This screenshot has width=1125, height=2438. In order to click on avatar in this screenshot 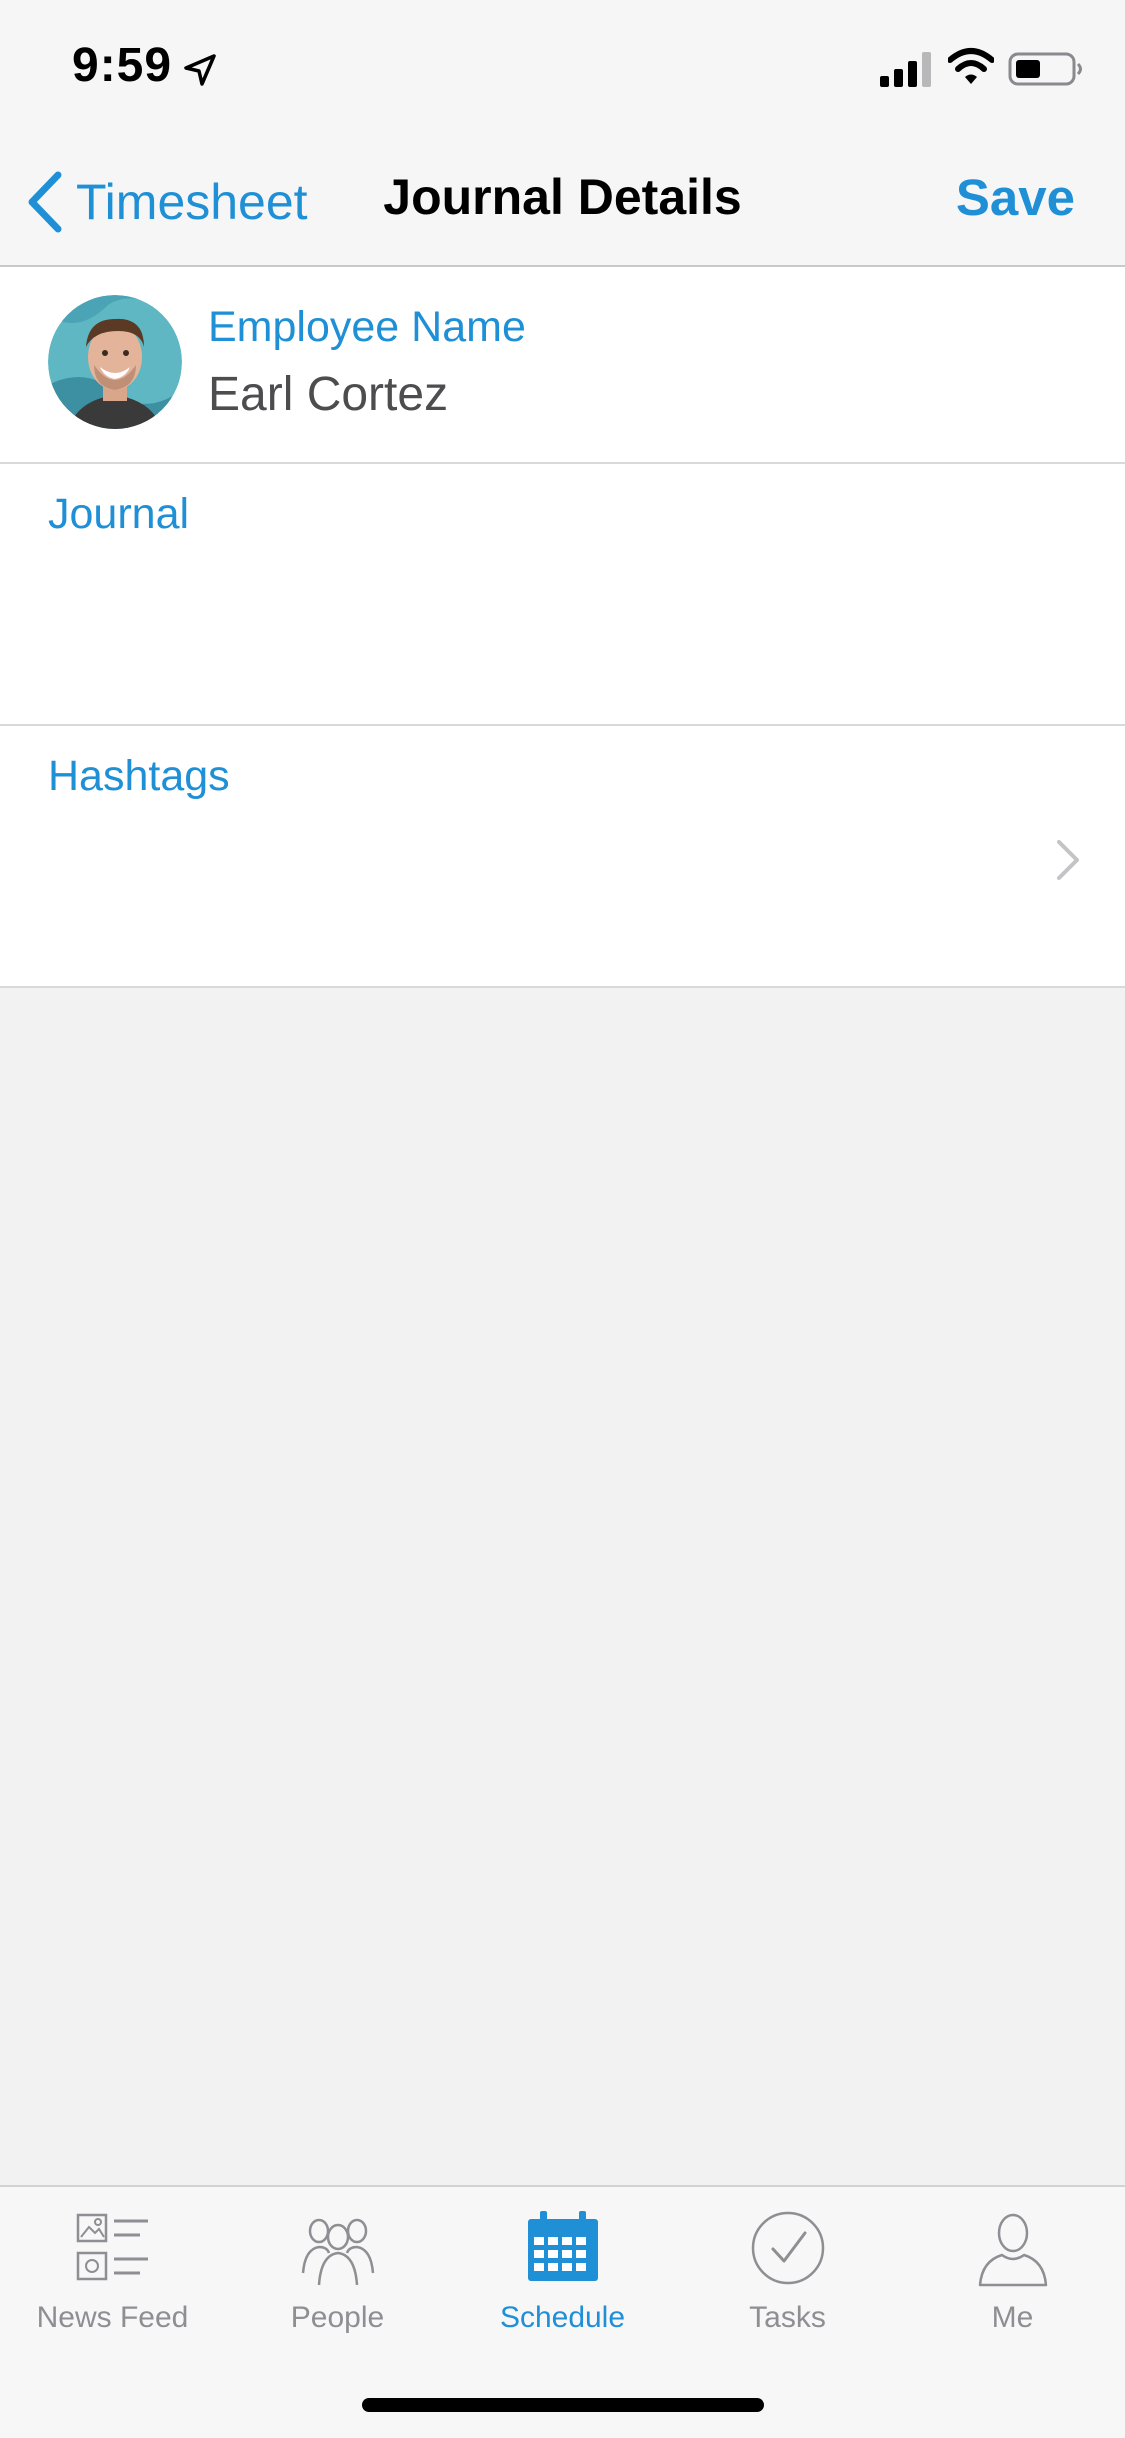, I will do `click(115, 362)`.